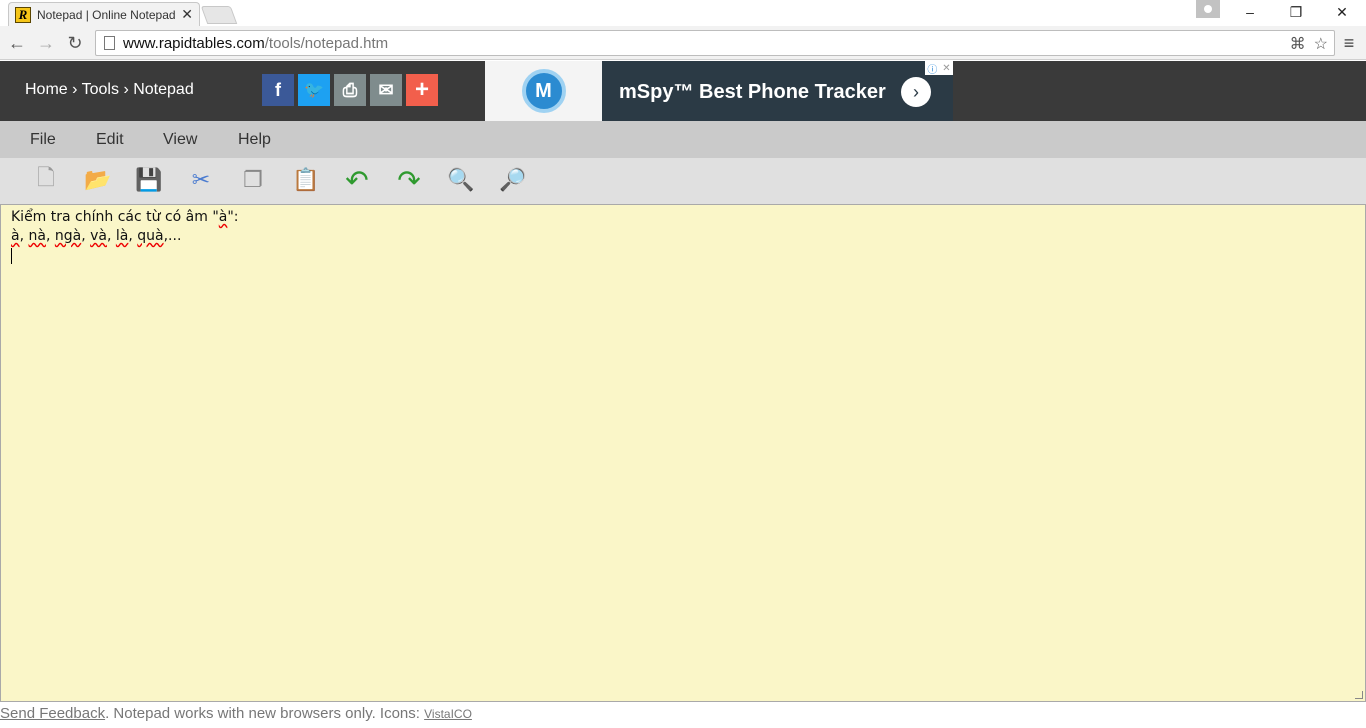 This screenshot has height=728, width=1366. Describe the element at coordinates (683, 13) in the screenshot. I see `browser-tabstrip: R Notepad | Online Notepad ✕ – ❐ ✕` at that location.